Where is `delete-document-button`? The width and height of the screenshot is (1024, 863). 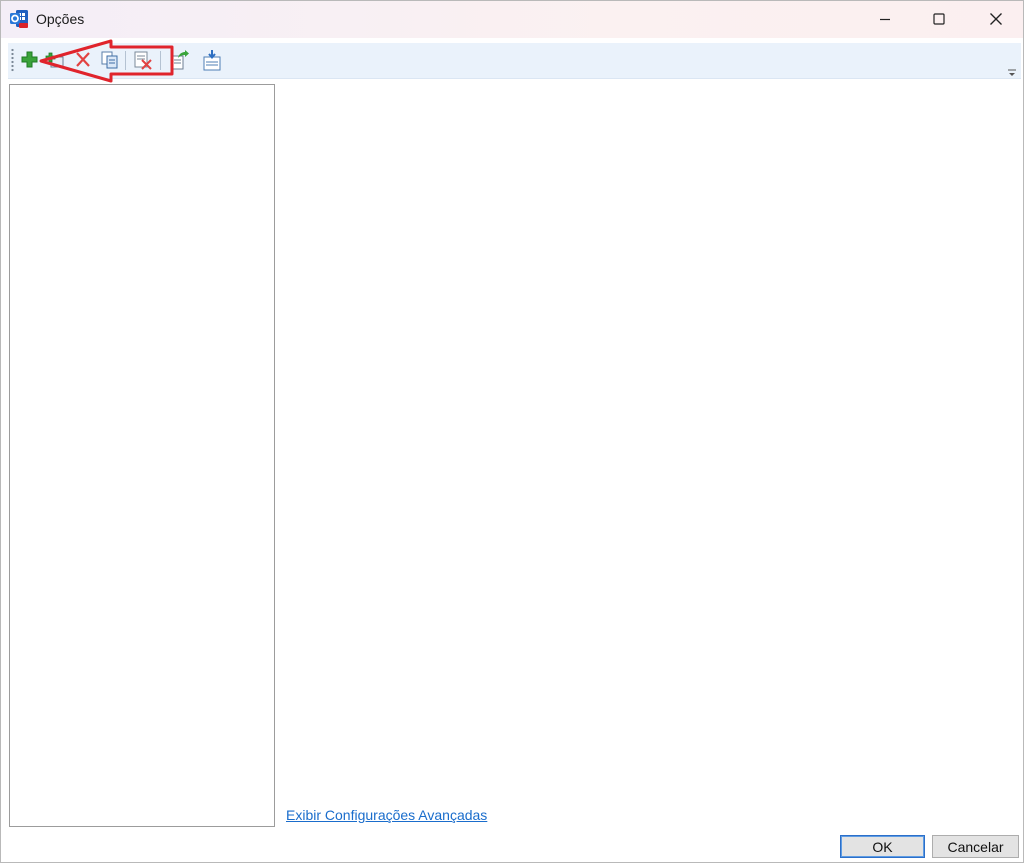
delete-document-button is located at coordinates (143, 60).